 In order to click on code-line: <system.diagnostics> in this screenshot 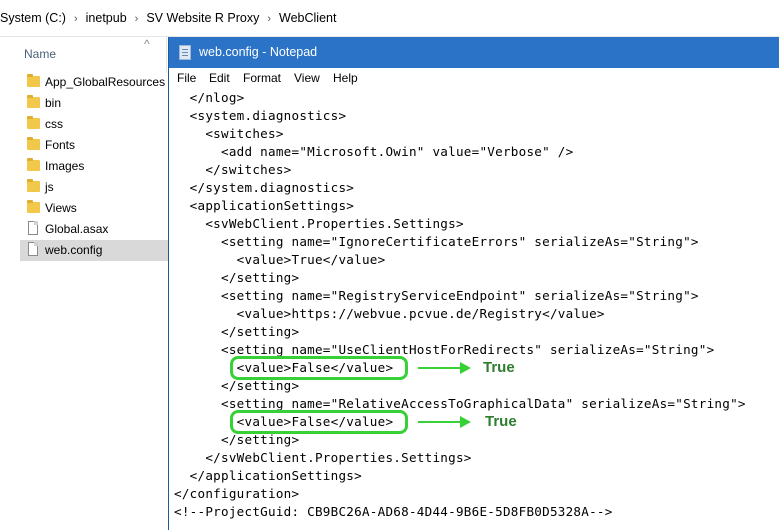, I will do `click(260, 115)`.